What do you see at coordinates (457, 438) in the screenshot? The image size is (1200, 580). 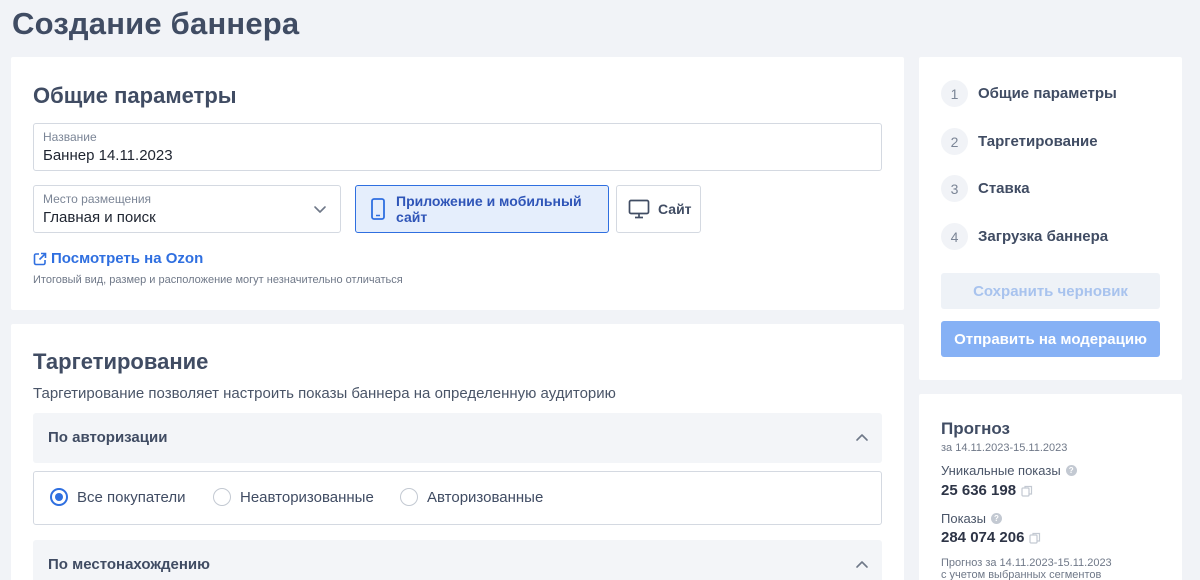 I see `accordion-authorization: По авторизации` at bounding box center [457, 438].